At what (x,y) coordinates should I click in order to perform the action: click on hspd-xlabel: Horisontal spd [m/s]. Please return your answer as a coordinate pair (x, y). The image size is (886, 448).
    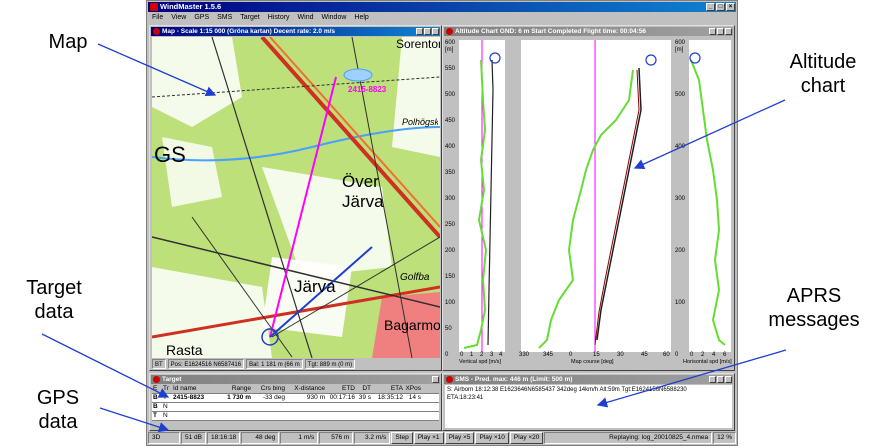
    Looking at the image, I should click on (707, 362).